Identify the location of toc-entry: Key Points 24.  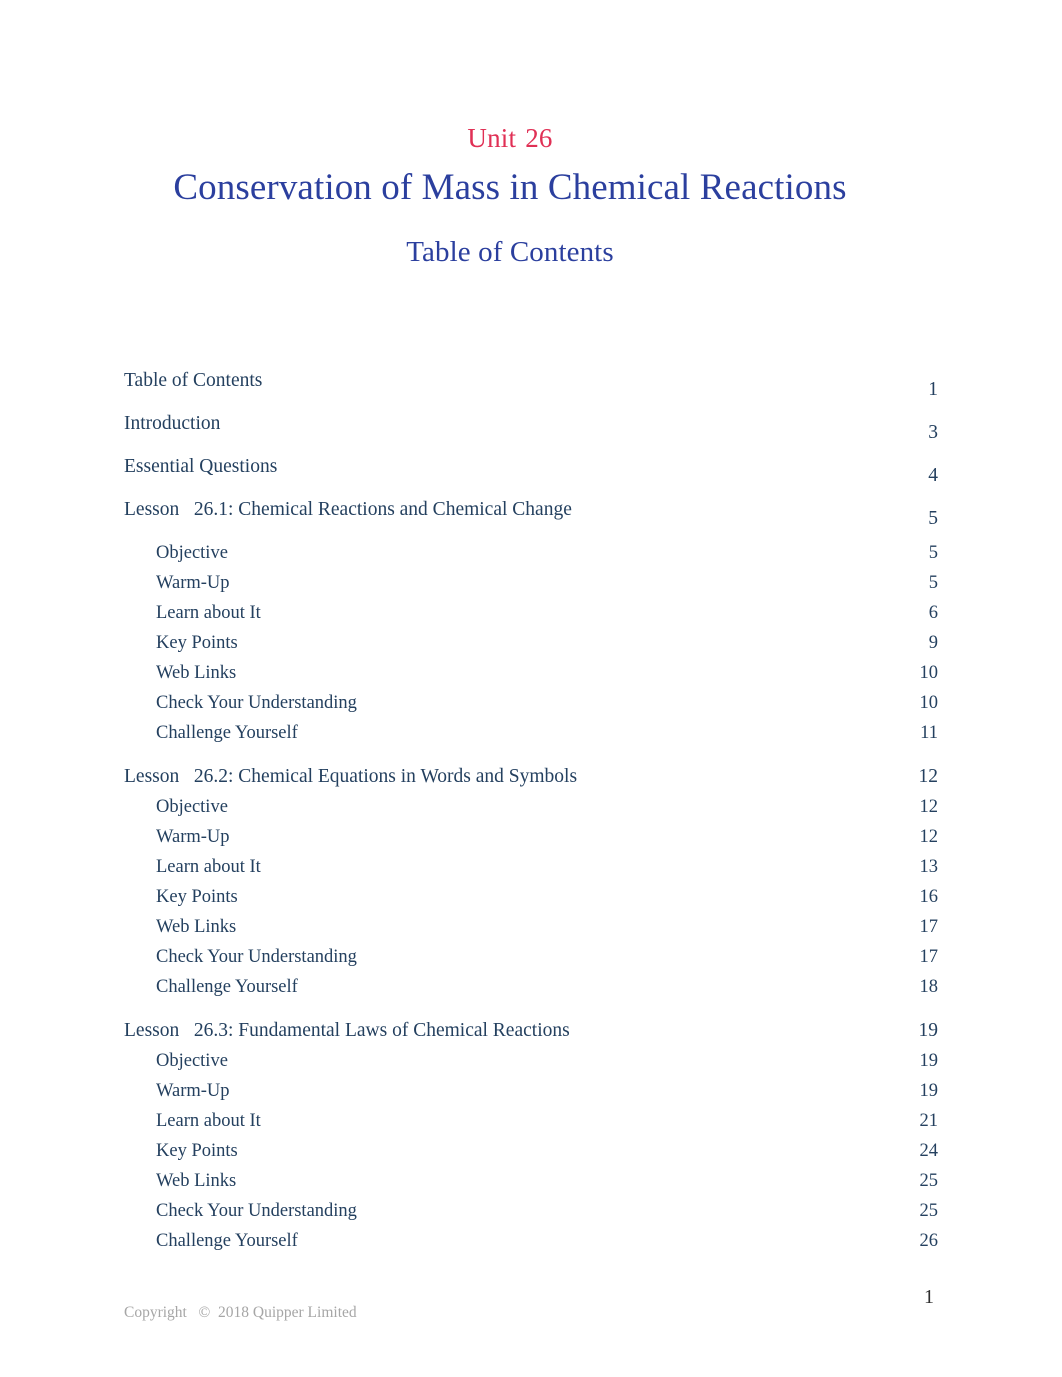
(531, 1153).